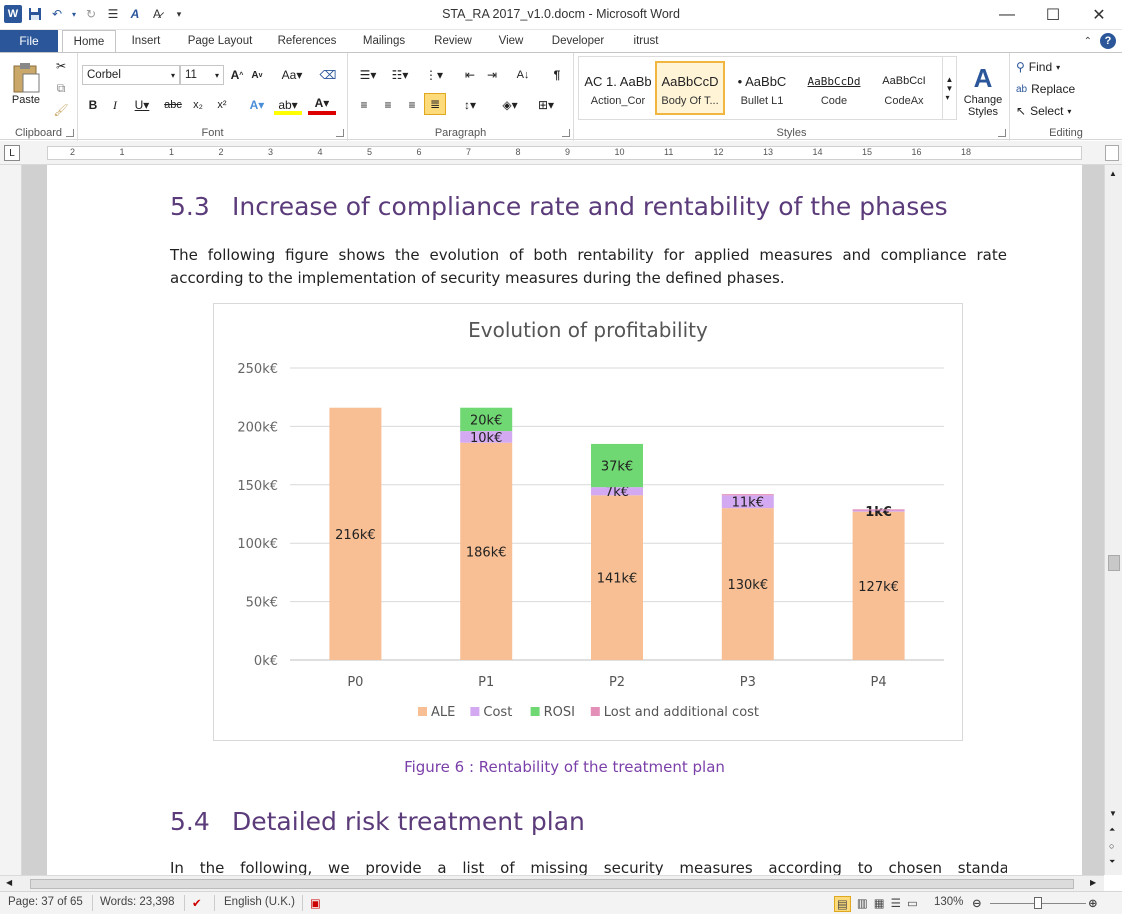 The height and width of the screenshot is (914, 1122). I want to click on print-layout-icon: ▤, so click(842, 904).